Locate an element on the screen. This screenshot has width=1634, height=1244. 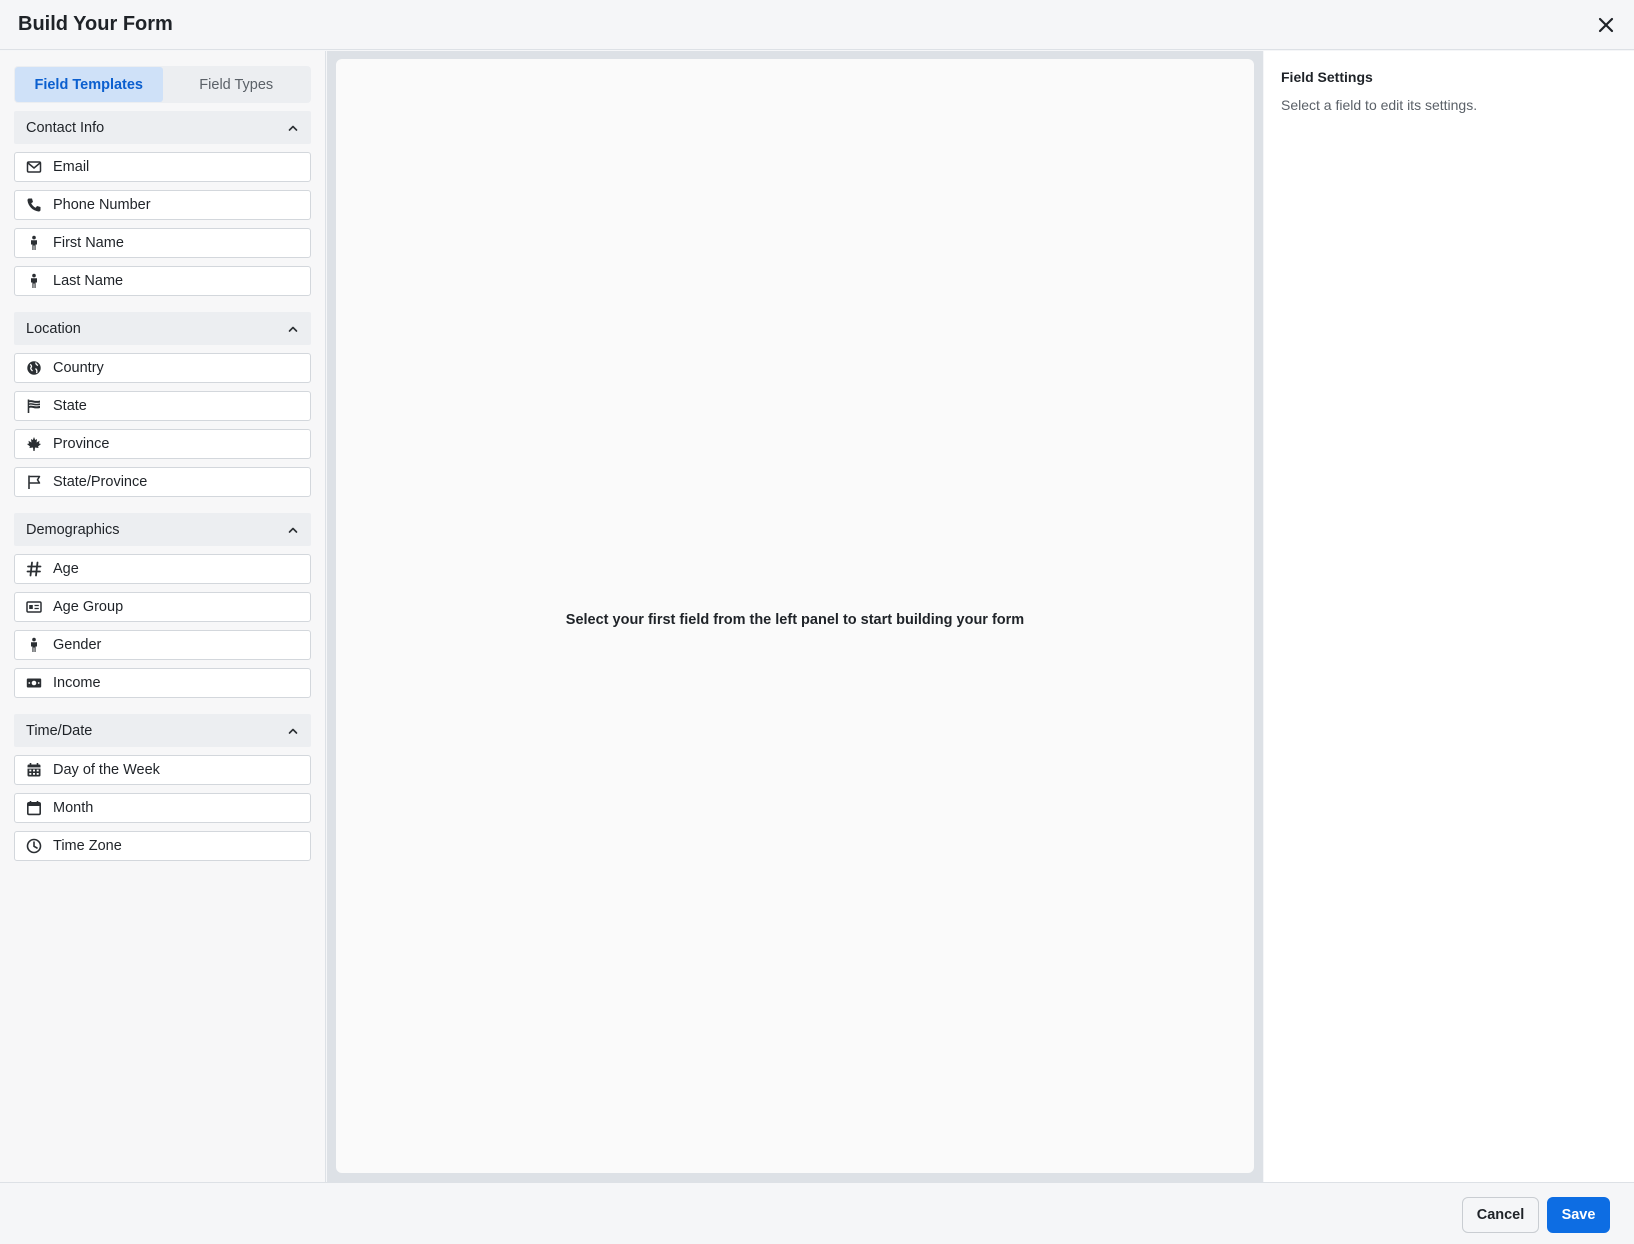
field-template-label: Month is located at coordinates (73, 808).